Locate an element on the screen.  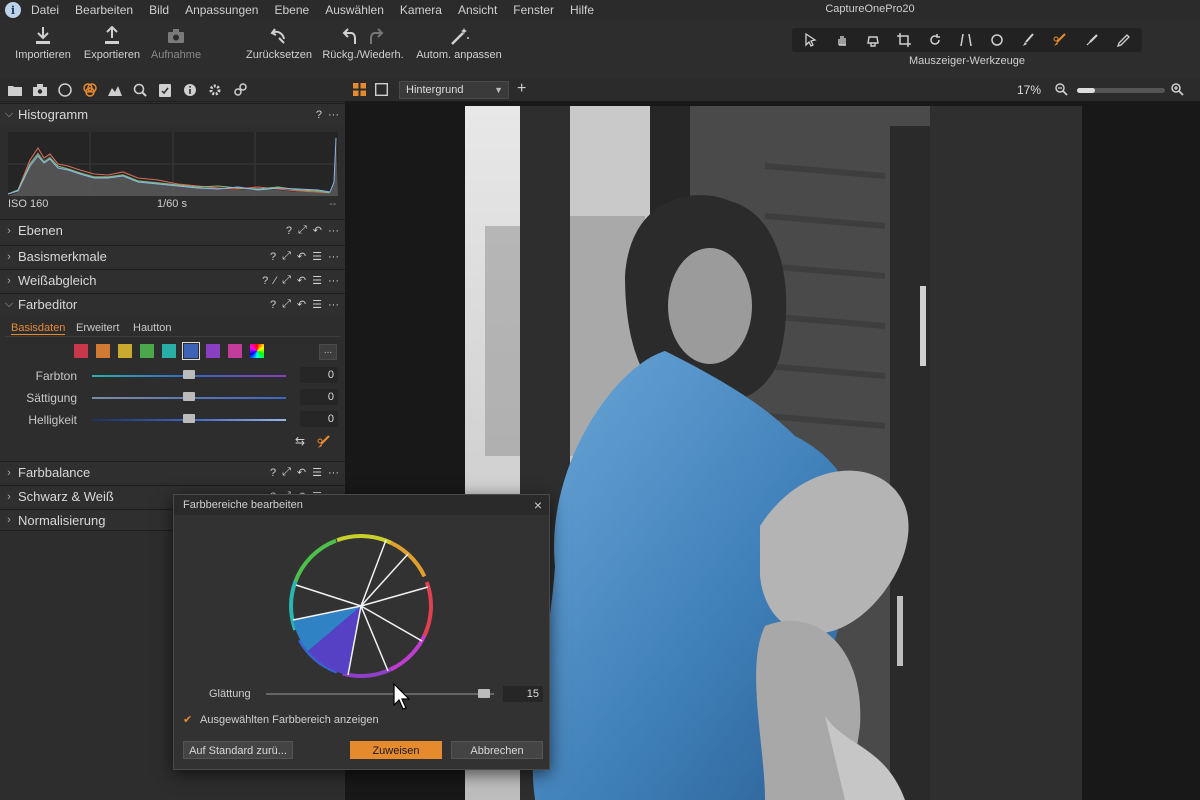
single-view-icon is located at coordinates (381, 90).